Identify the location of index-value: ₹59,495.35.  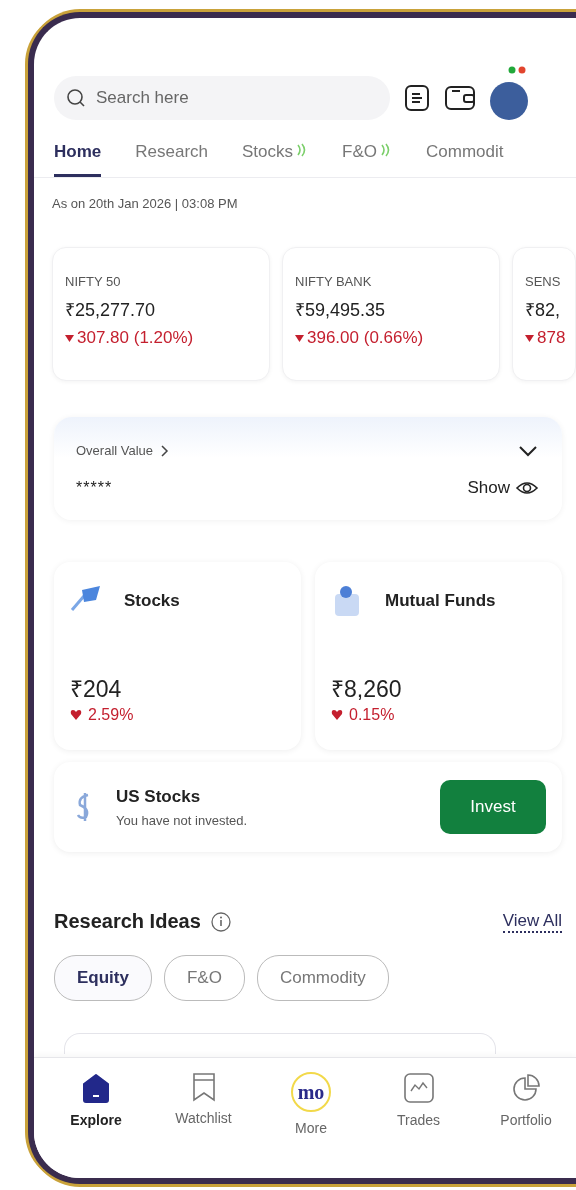
(341, 310).